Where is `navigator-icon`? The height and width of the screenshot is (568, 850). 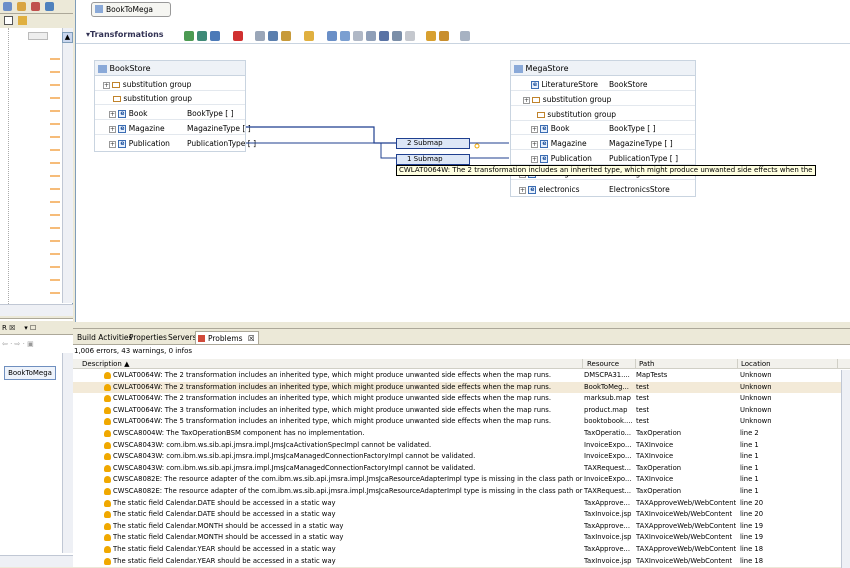 navigator-icon is located at coordinates (49, 6).